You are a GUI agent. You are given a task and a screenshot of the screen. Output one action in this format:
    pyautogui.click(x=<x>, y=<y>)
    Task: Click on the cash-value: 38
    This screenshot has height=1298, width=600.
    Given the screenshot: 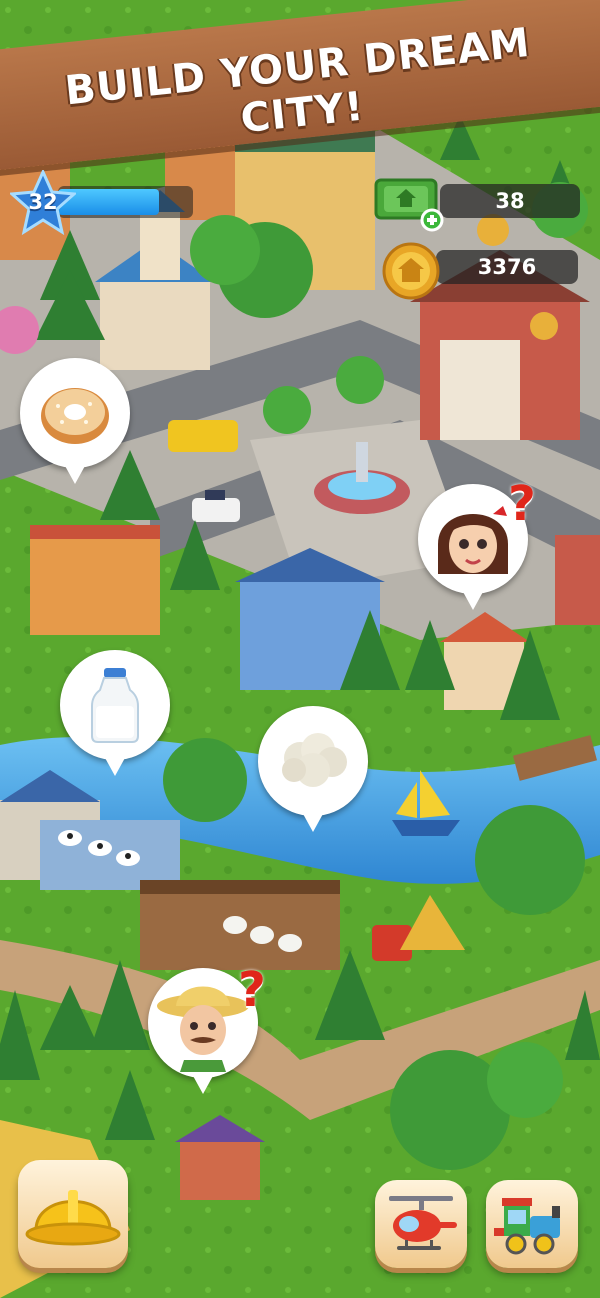 What is the action you would take?
    pyautogui.click(x=510, y=201)
    